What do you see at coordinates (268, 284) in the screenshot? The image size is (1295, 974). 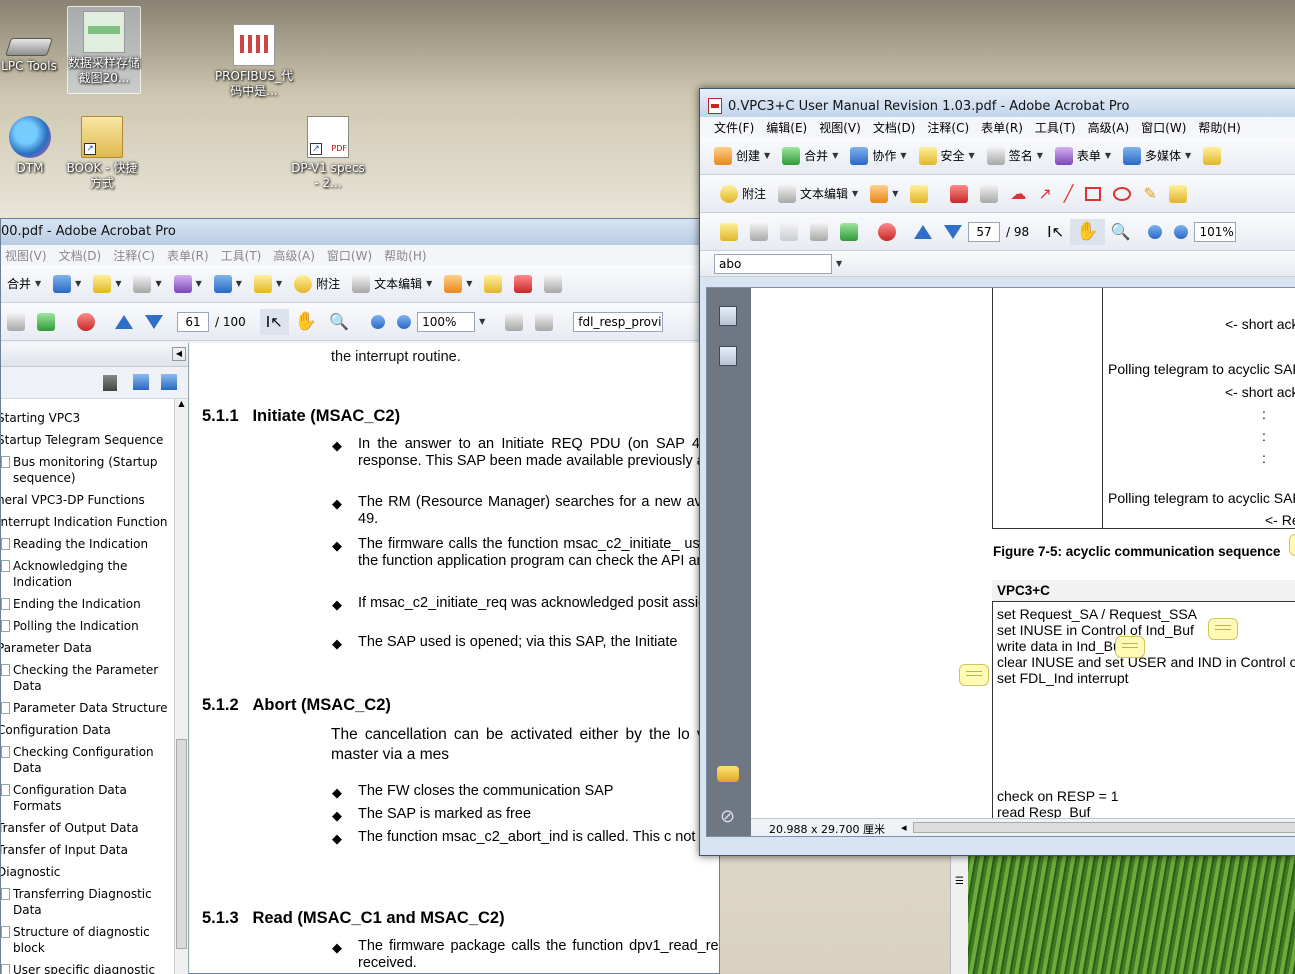 I see `comment-button: ▼` at bounding box center [268, 284].